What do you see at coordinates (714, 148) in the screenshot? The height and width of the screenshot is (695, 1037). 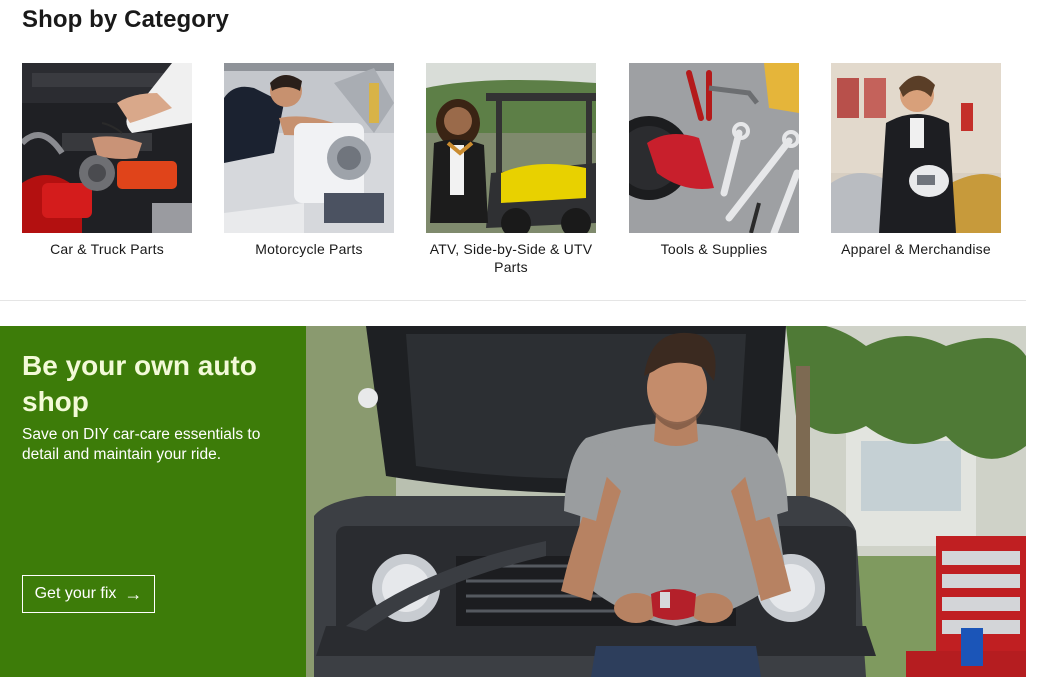 I see `wrenches-tools-image` at bounding box center [714, 148].